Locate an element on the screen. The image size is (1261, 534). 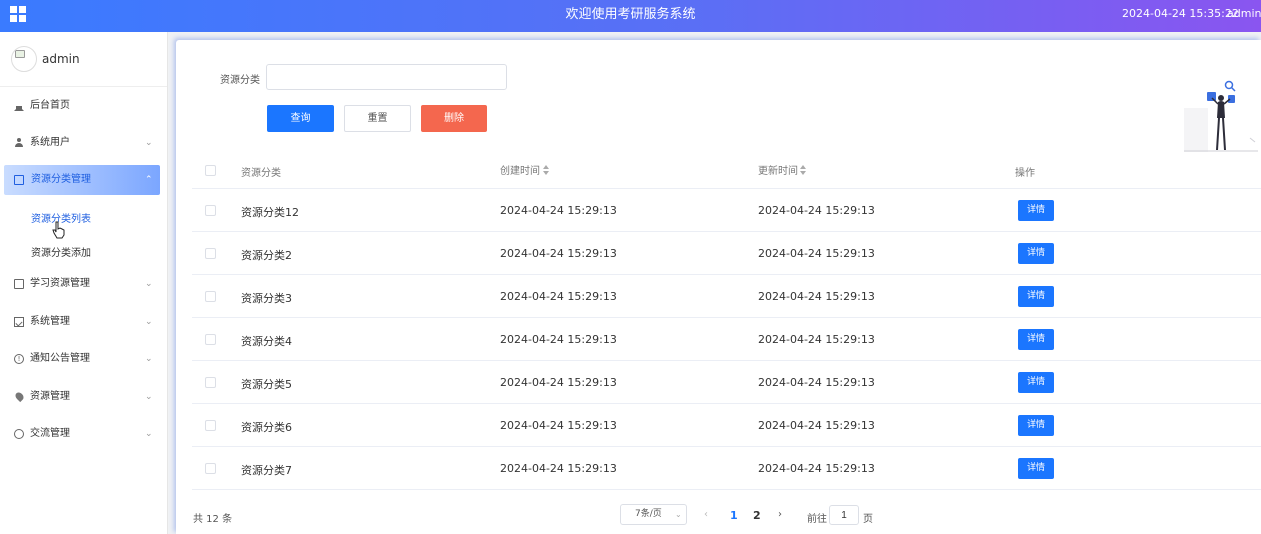
header-username: admin is located at coordinates (1244, 13).